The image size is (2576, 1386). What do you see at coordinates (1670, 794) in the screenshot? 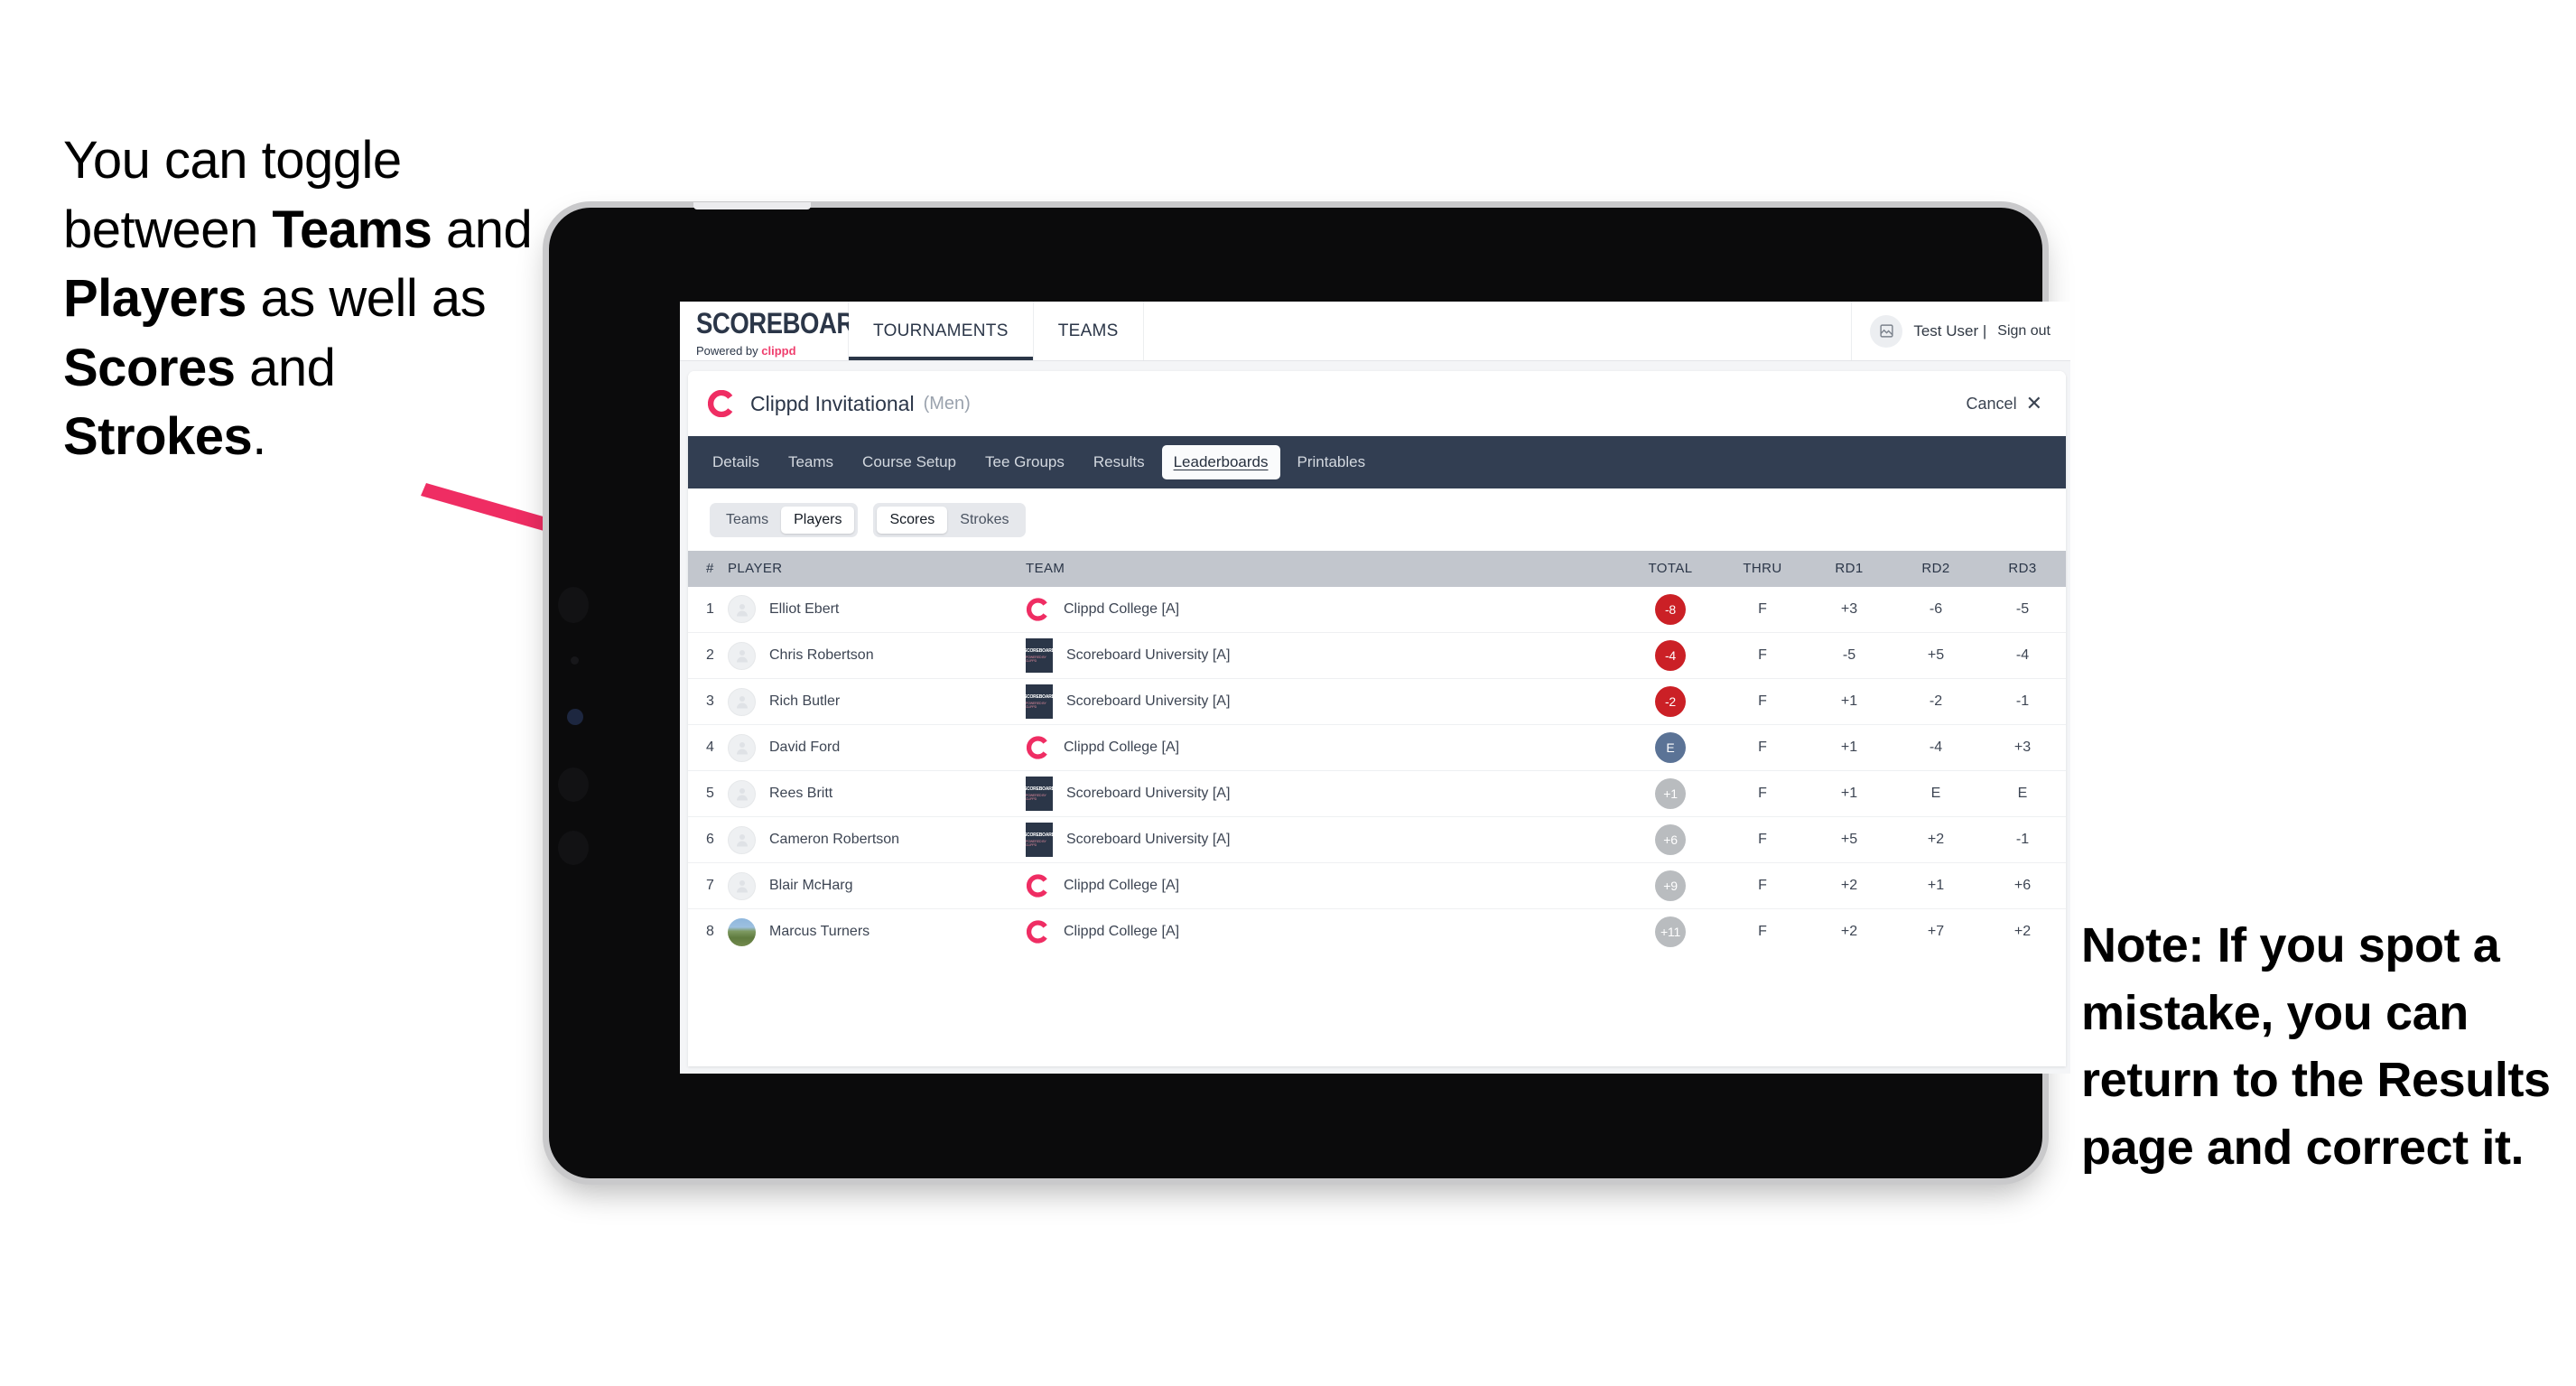
I see `row-total: +1` at bounding box center [1670, 794].